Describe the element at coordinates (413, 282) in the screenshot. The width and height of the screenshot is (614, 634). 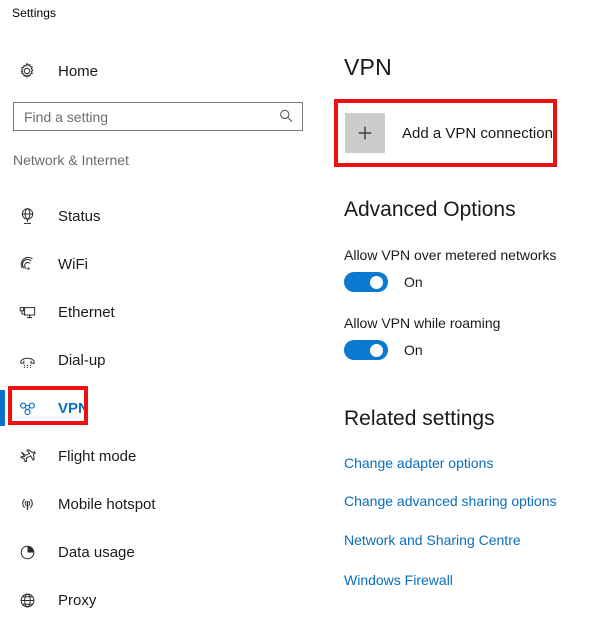
I see `allow-vpn-metered-state: On` at that location.